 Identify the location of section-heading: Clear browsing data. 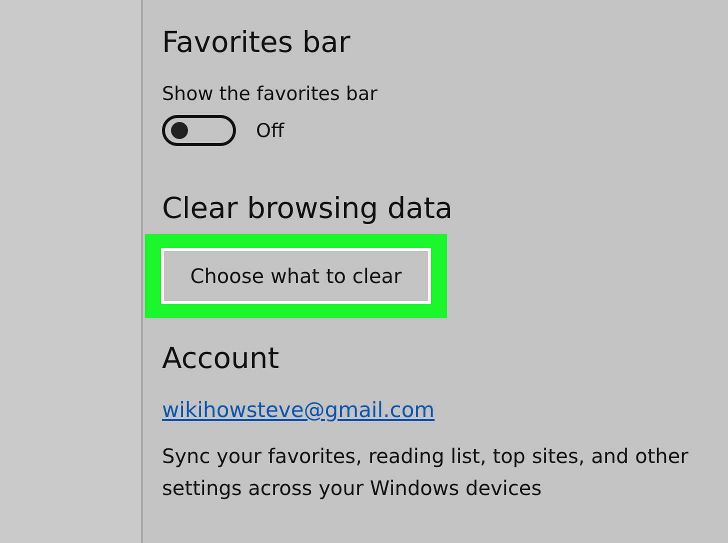
(308, 208).